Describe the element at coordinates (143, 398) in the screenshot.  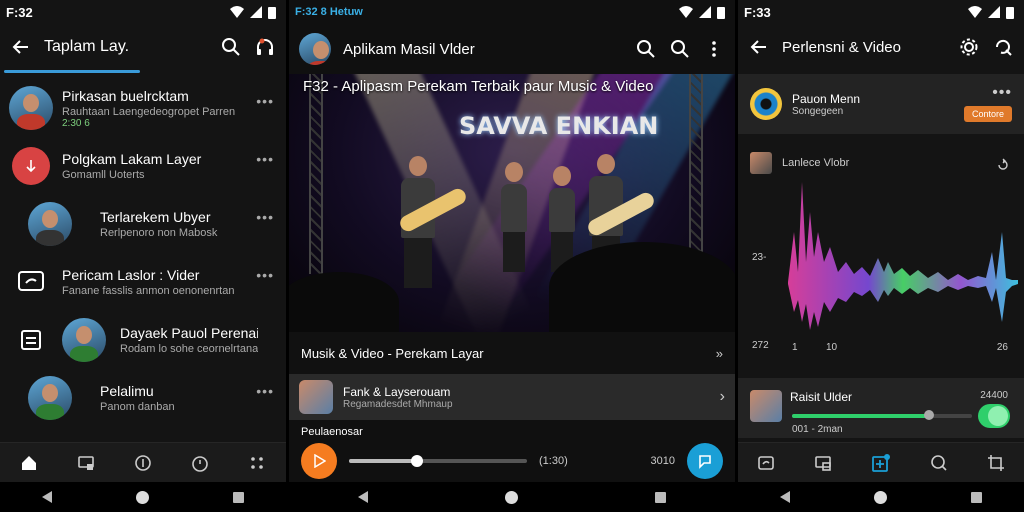
I see `list-item: Pelalimu Panom danban •••` at that location.